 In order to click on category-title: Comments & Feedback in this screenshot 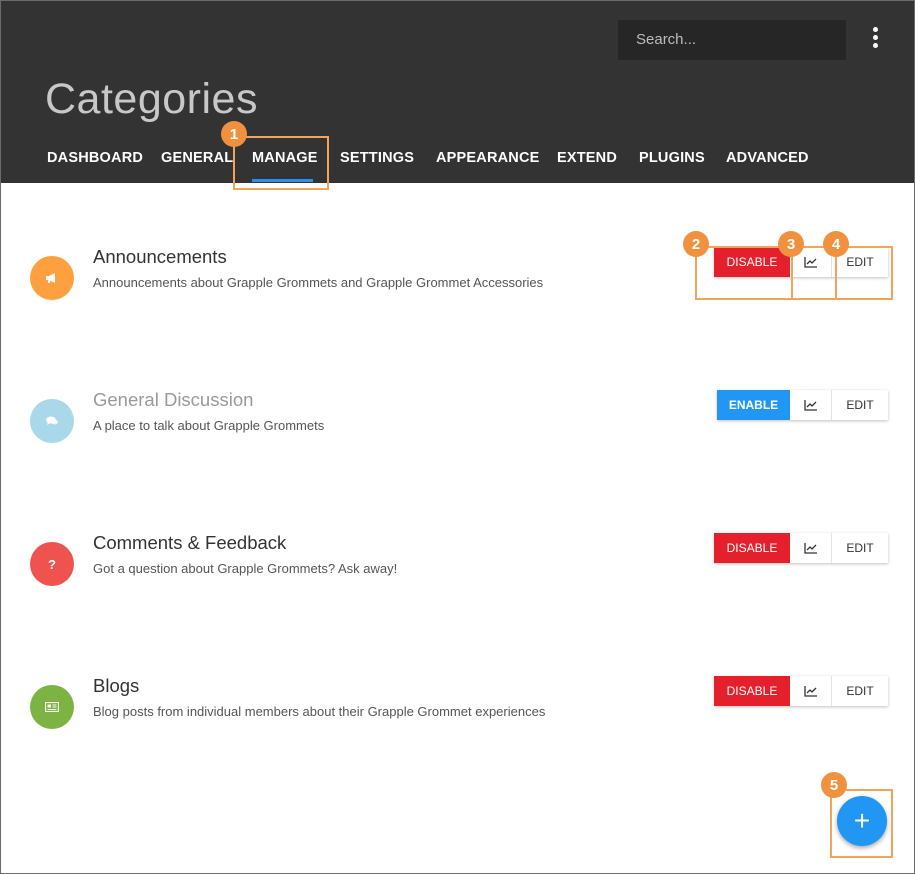, I will do `click(190, 542)`.